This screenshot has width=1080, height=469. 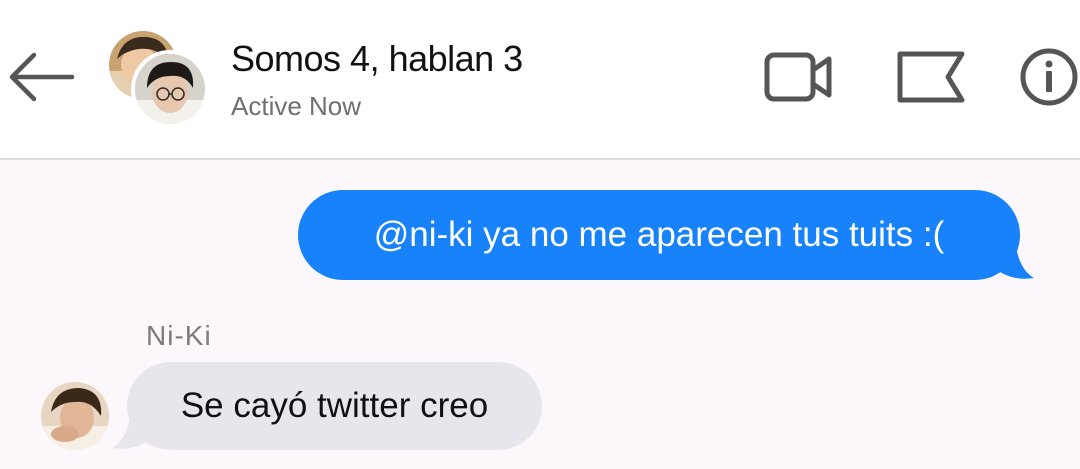 I want to click on flag-icon, so click(x=931, y=77).